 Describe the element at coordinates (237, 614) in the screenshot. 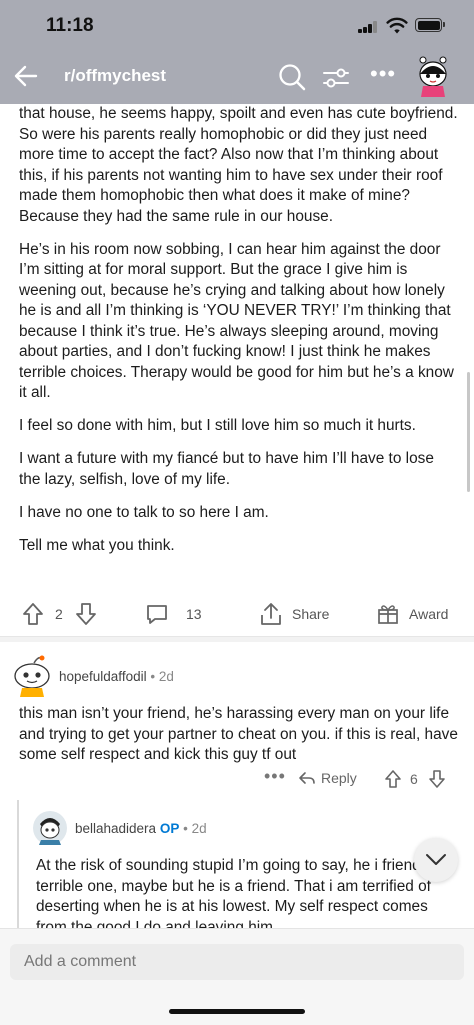

I see `post-actions: 2 13 Share Award` at that location.